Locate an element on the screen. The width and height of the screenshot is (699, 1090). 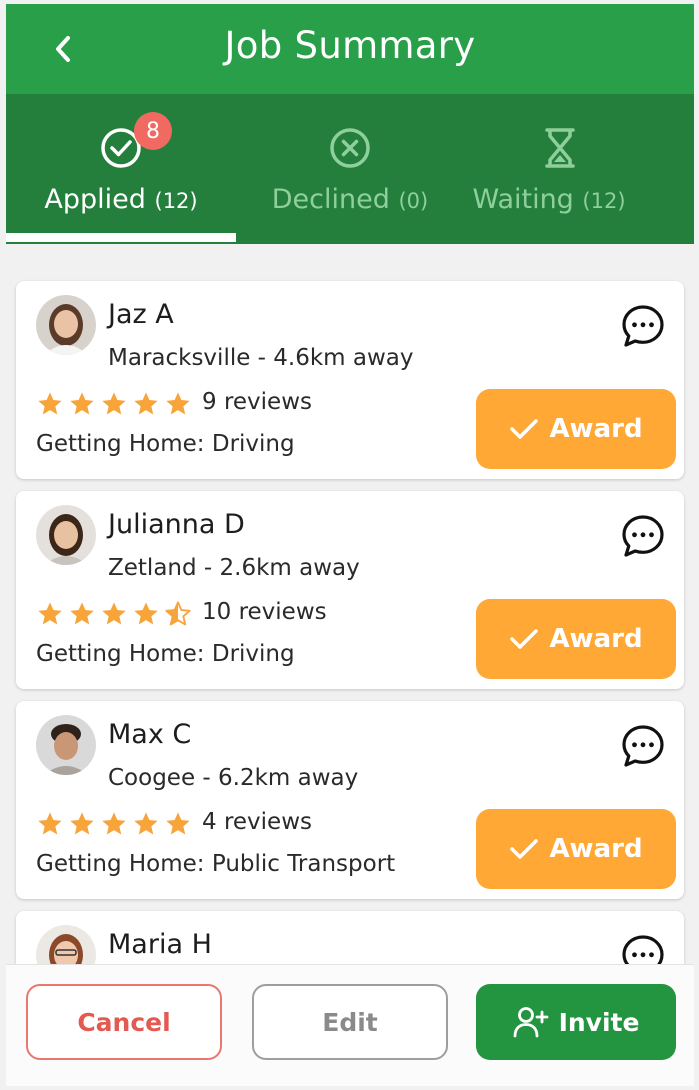
tab-waiting: Waiting (12) is located at coordinates (579, 169).